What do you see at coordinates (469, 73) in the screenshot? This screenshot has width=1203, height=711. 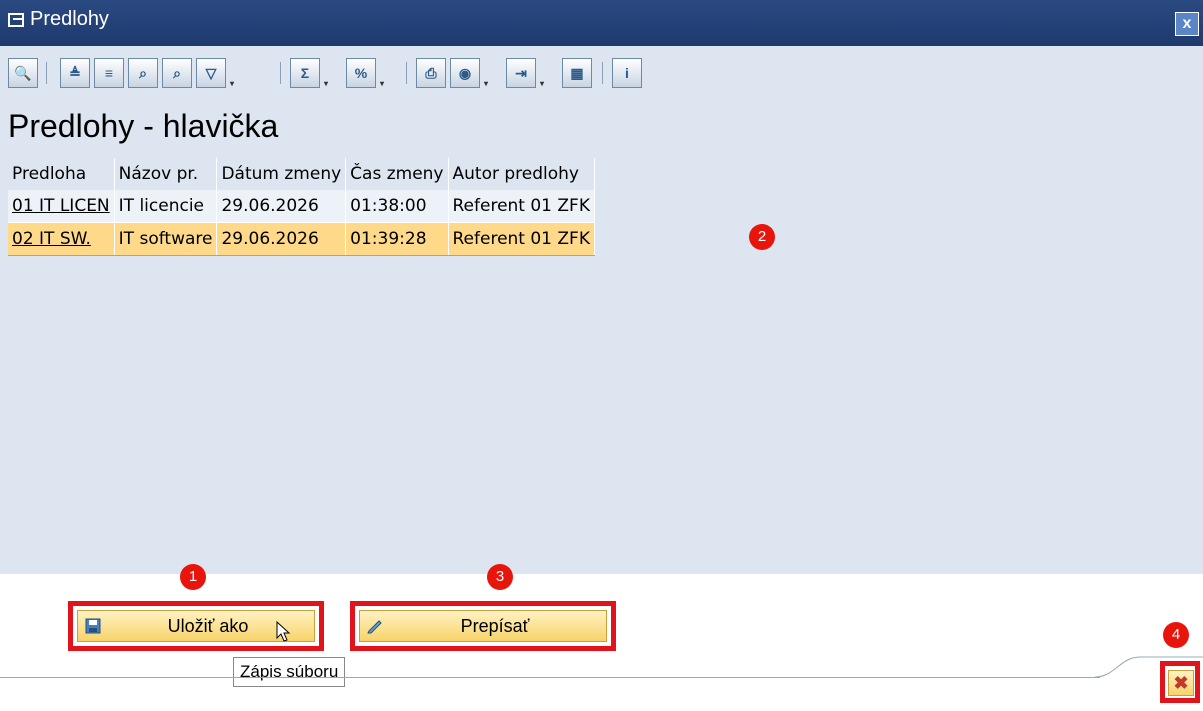 I see `view-icon: ◉ ▾` at bounding box center [469, 73].